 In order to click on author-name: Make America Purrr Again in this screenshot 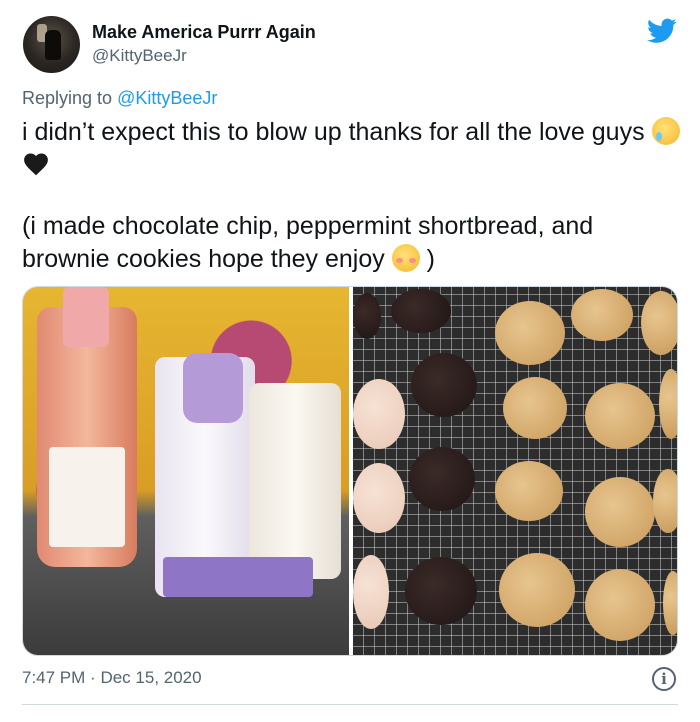, I will do `click(204, 32)`.